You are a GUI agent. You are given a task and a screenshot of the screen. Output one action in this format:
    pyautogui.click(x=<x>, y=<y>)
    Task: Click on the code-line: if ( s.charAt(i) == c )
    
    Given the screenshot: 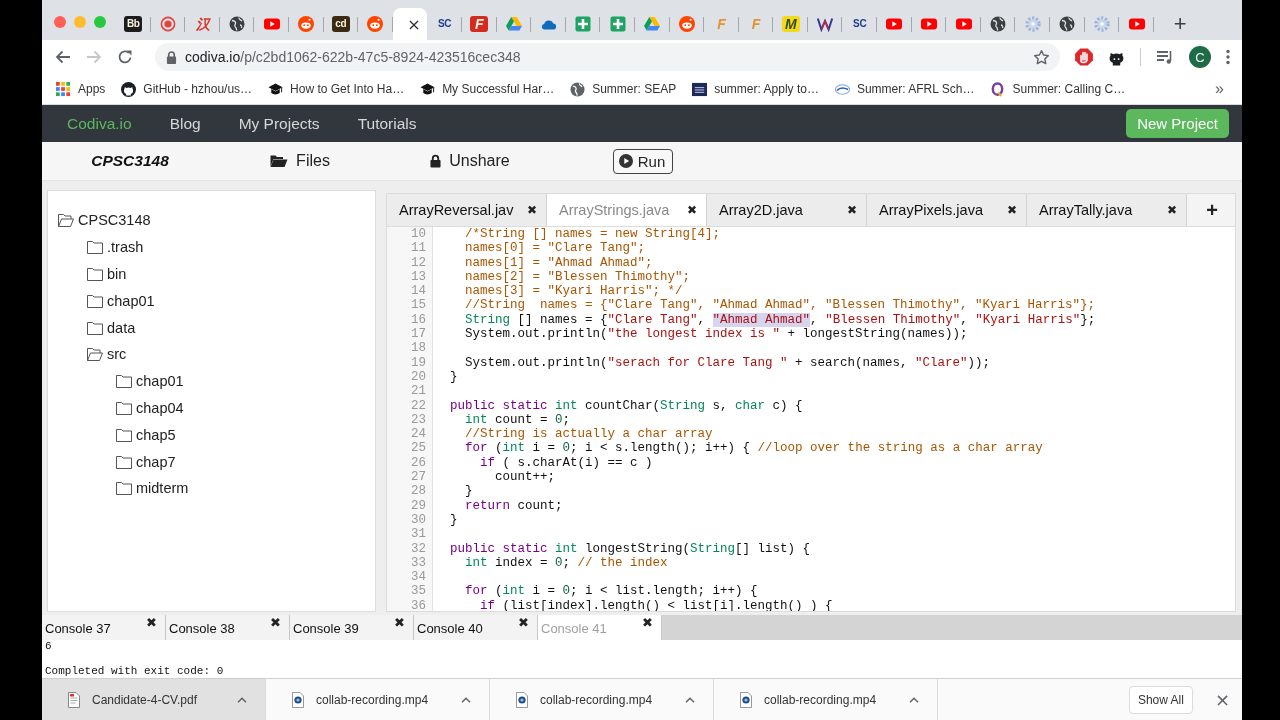 What is the action you would take?
    pyautogui.click(x=566, y=463)
    